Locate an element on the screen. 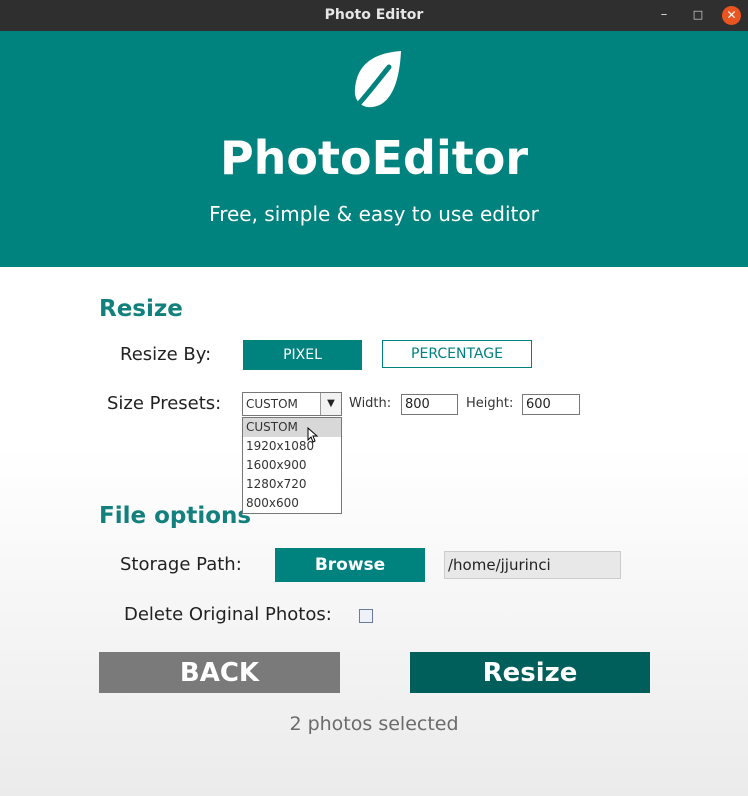  close-button: ✕ is located at coordinates (731, 15).